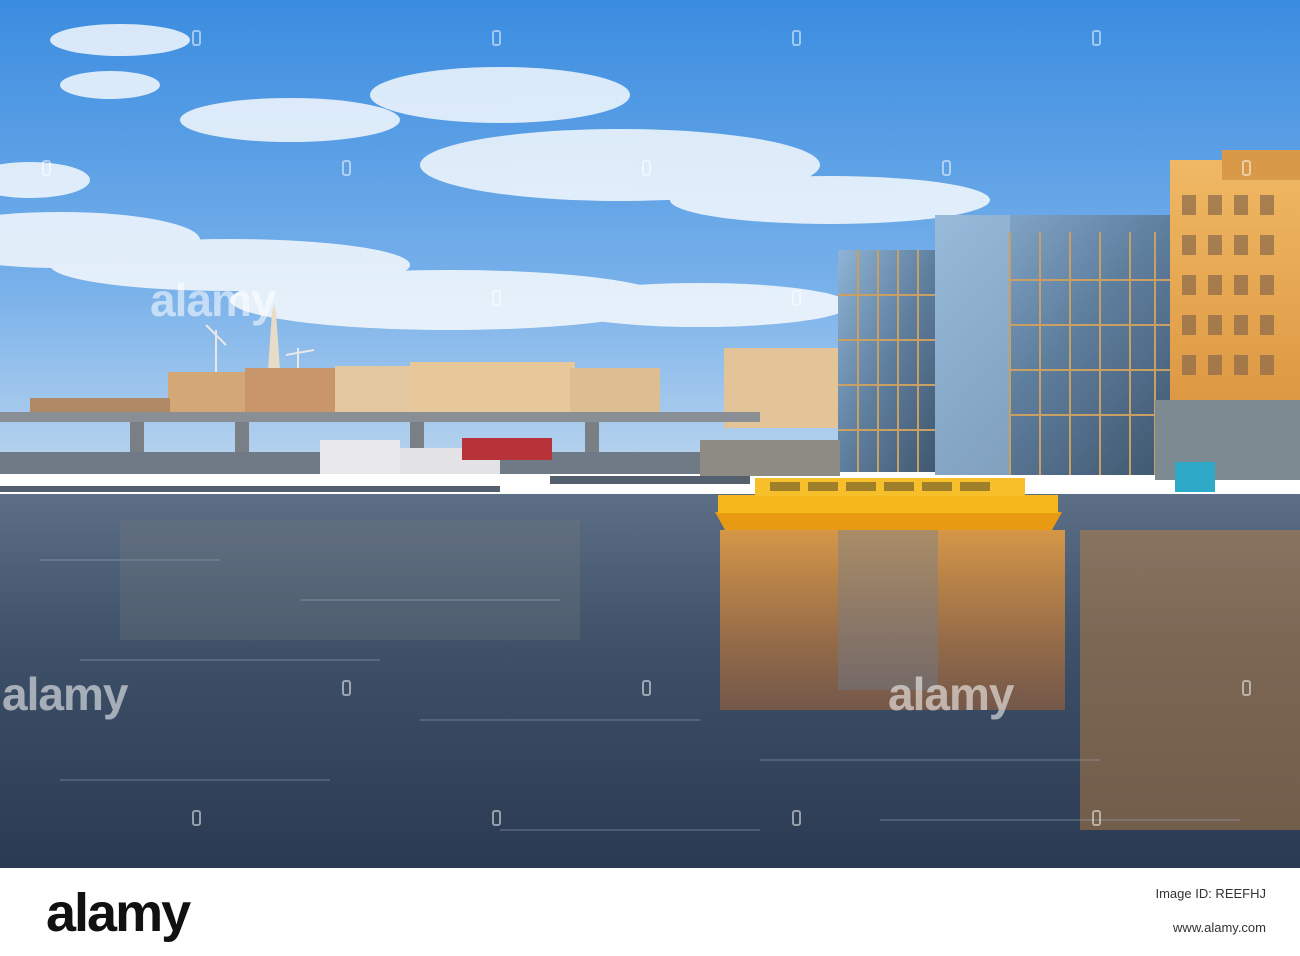 Image resolution: width=1300 pixels, height=956 pixels. What do you see at coordinates (1227, 315) in the screenshot?
I see `gold-building-right` at bounding box center [1227, 315].